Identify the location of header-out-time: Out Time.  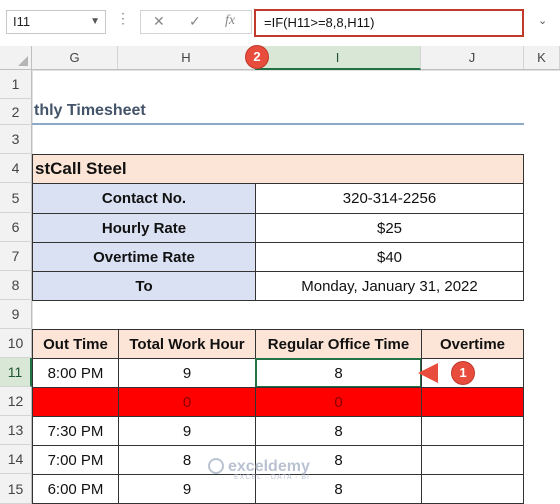
(75, 344).